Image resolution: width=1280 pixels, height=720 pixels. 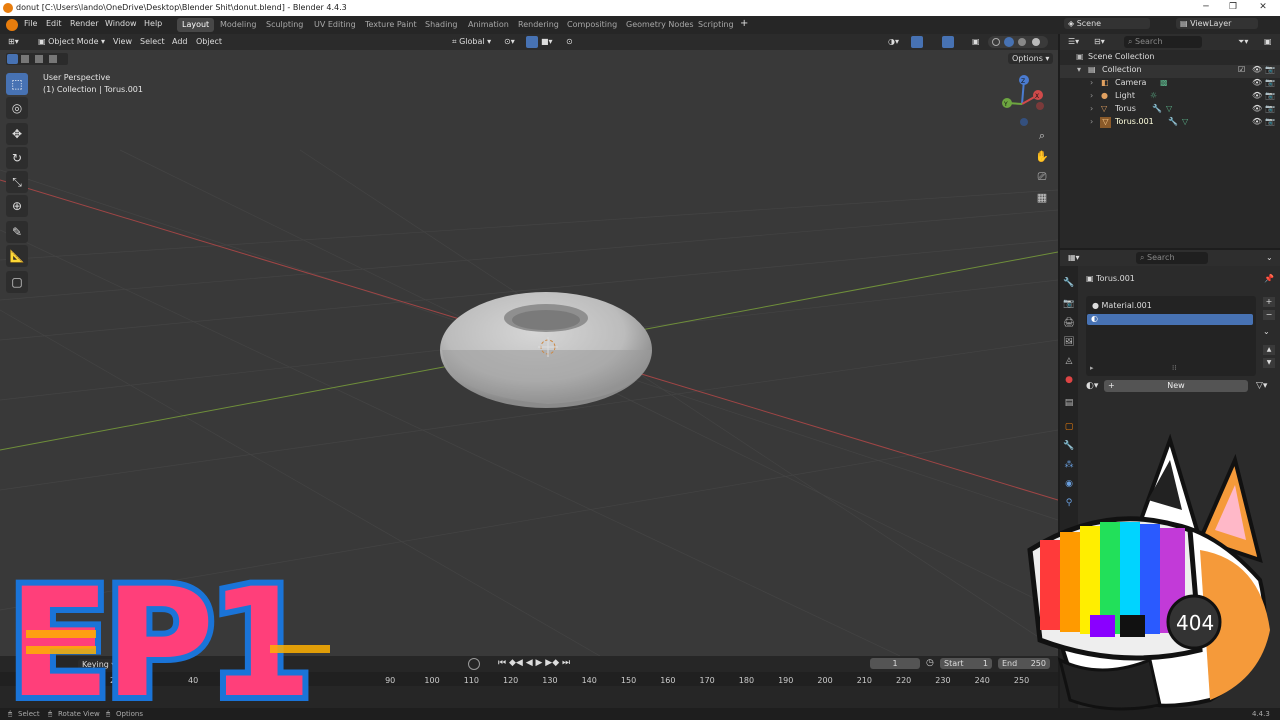 I want to click on world-tab-icon: ●, so click(x=1069, y=381).